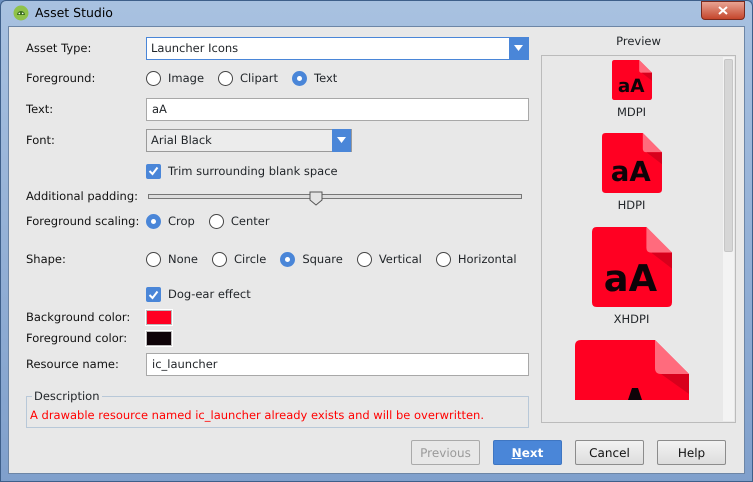 This screenshot has height=482, width=753. Describe the element at coordinates (59, 48) in the screenshot. I see `field-label: Asset Type:` at that location.